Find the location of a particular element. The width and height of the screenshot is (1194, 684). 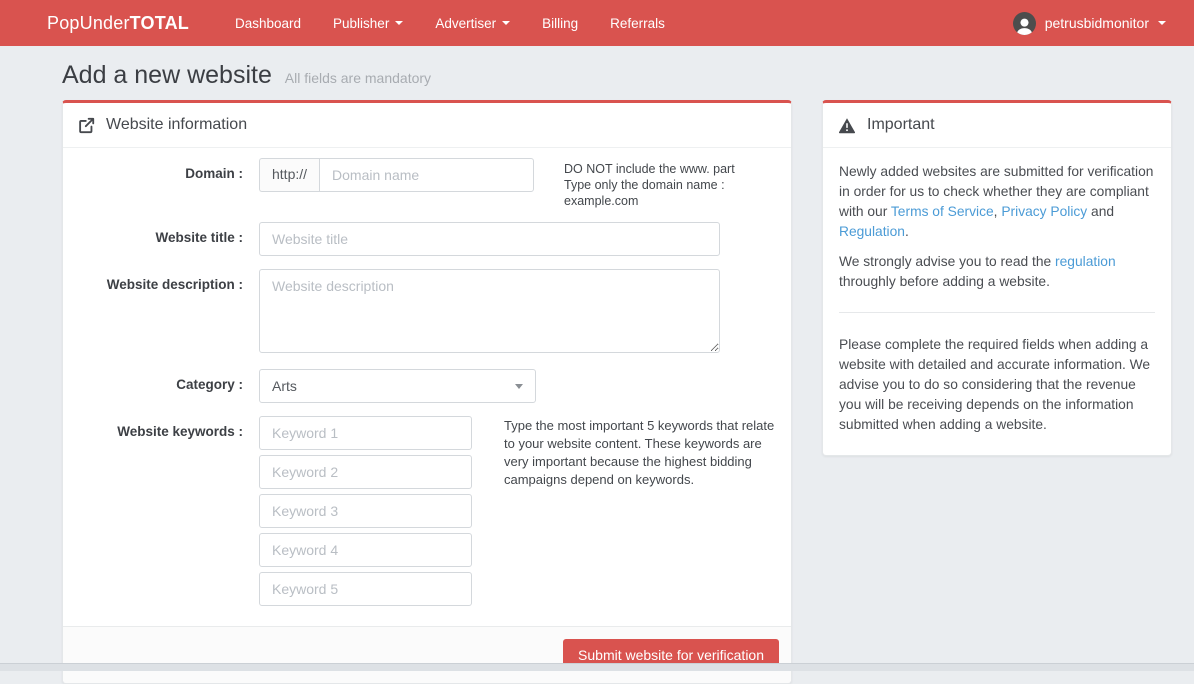

nav-item-publisher: Publisher is located at coordinates (368, 23).